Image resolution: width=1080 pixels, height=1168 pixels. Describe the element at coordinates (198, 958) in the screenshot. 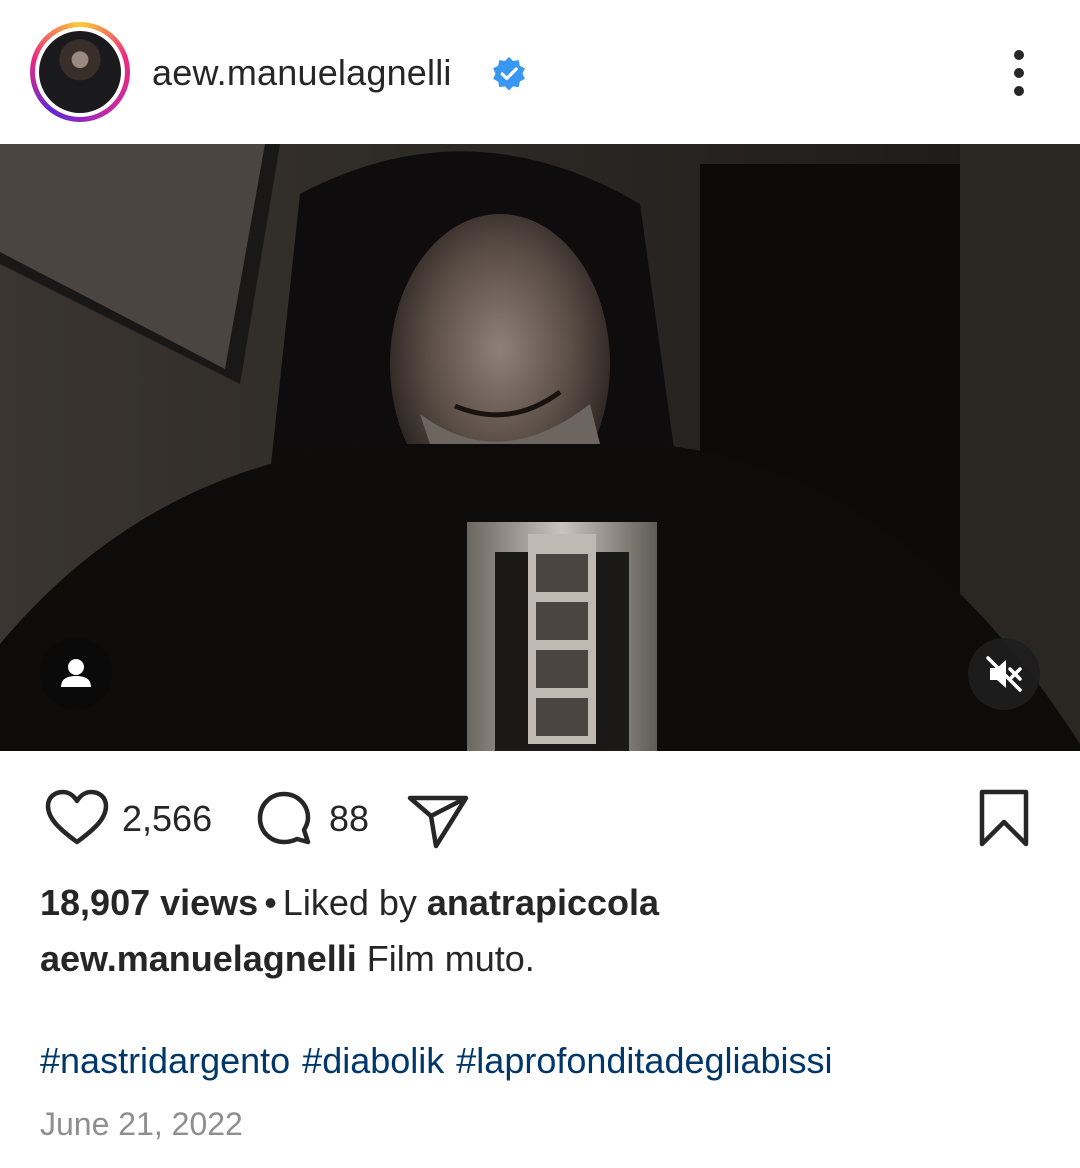

I see `caption-username: aew.manuelagnelli` at that location.